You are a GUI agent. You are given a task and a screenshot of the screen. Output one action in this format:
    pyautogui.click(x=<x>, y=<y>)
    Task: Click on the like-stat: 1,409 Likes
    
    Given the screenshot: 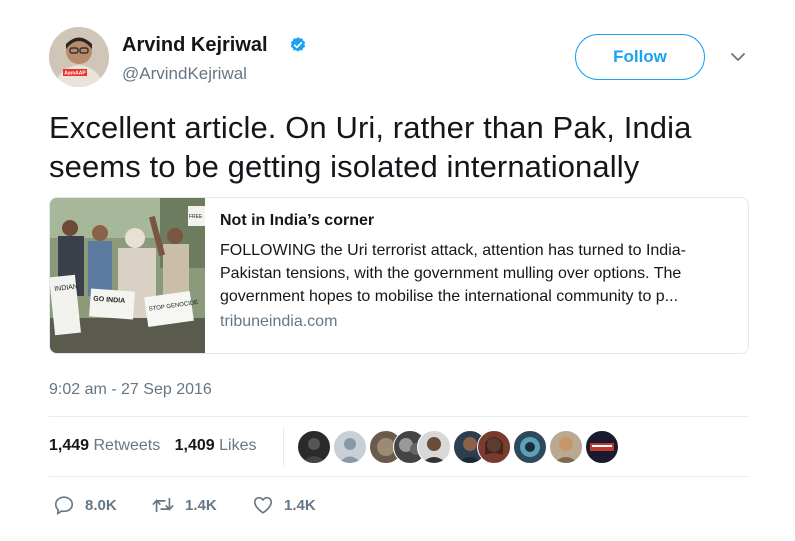 What is the action you would take?
    pyautogui.click(x=216, y=446)
    